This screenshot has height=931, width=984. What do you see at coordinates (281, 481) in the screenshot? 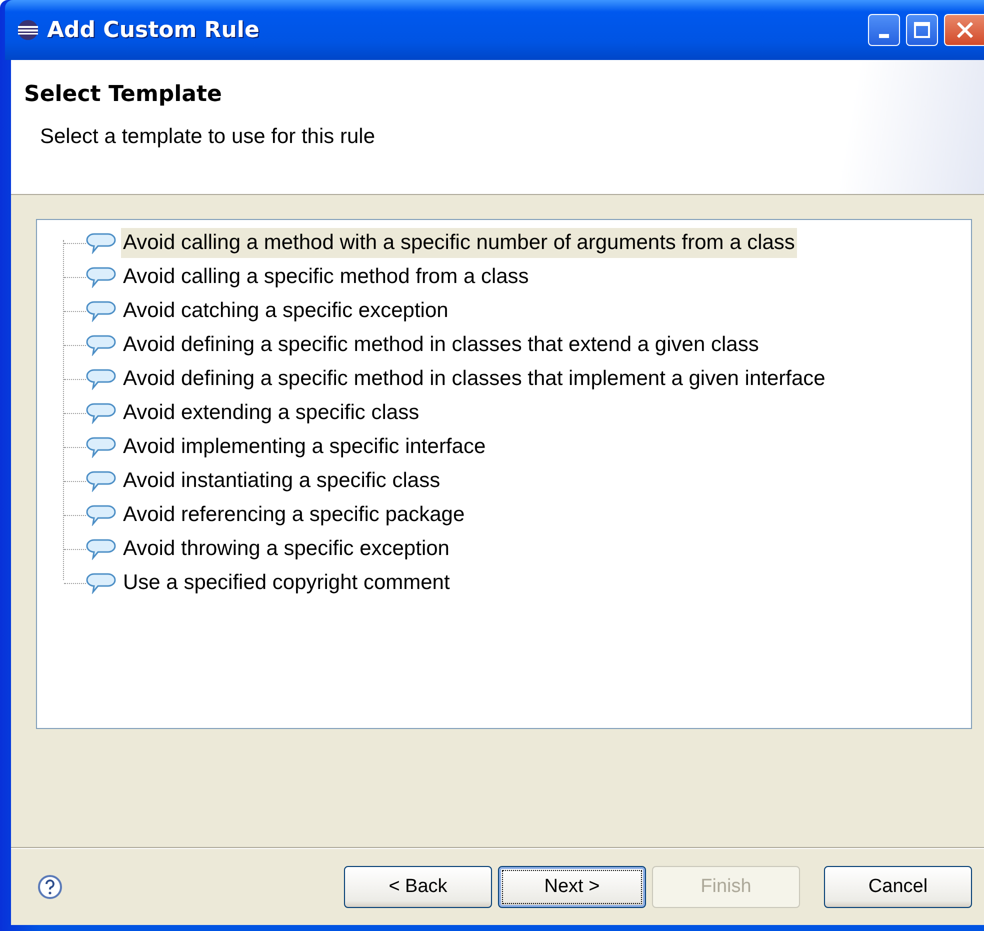
I see `template-item: Avoid instantiating a specific class` at bounding box center [281, 481].